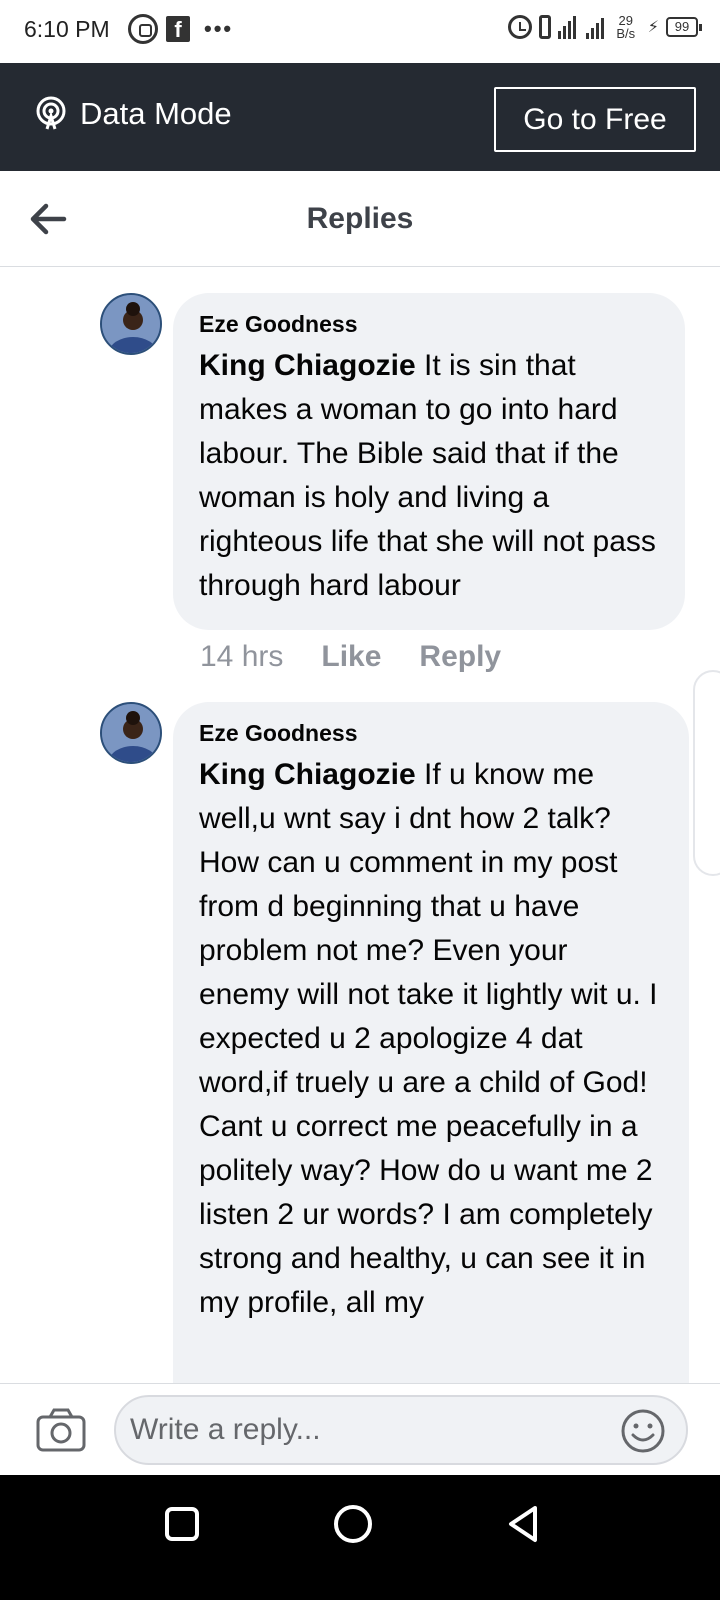 This screenshot has height=1600, width=720. I want to click on replies-header: Replies, so click(360, 219).